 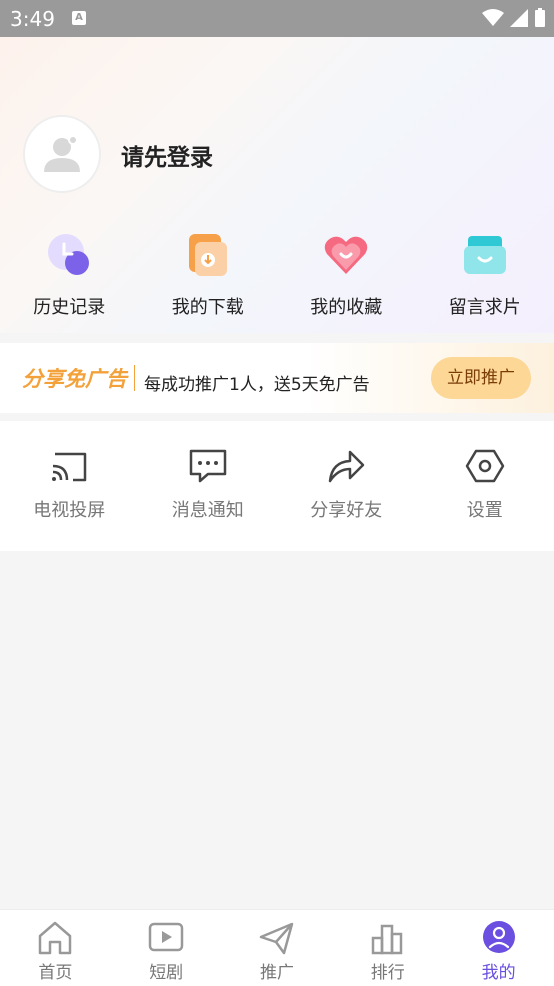 I want to click on share-banner-description: 每成功推广1人，送5天免广告, so click(x=257, y=382).